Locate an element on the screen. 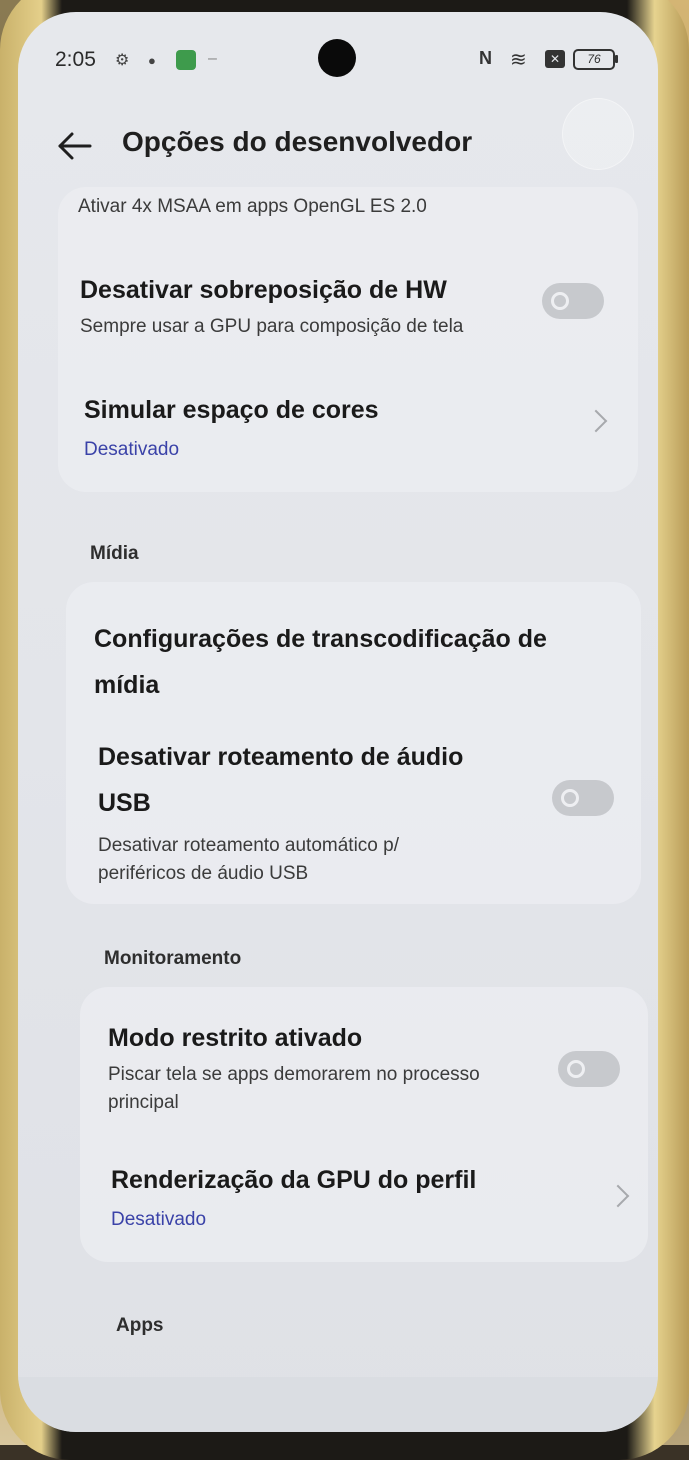 The image size is (689, 1460). section-apps-label: Apps is located at coordinates (140, 1325).